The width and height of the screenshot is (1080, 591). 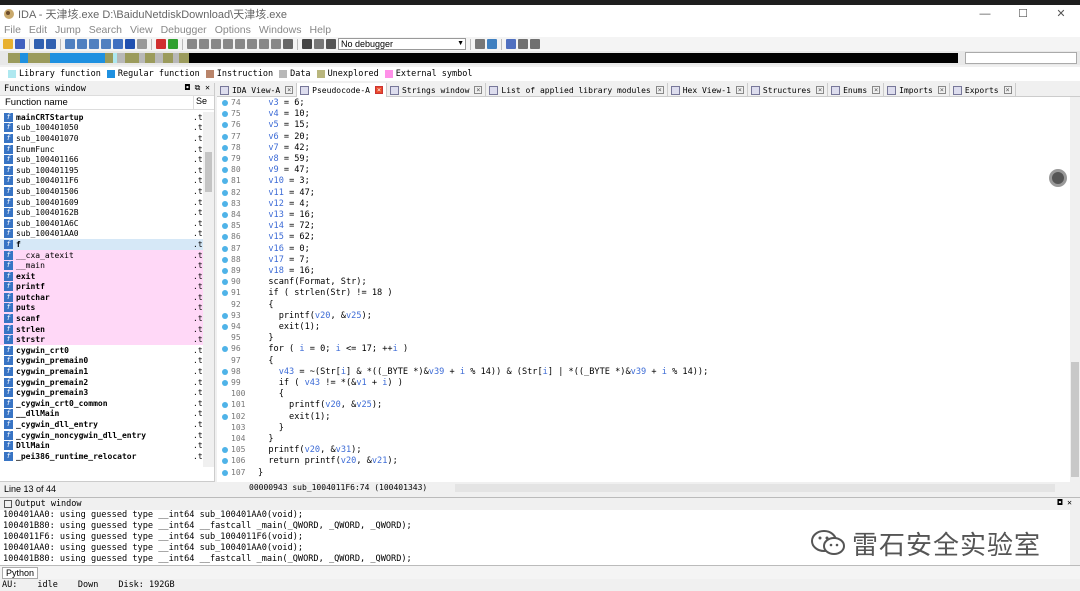 I want to click on function-row: f scanf .t, so click(x=101, y=318).